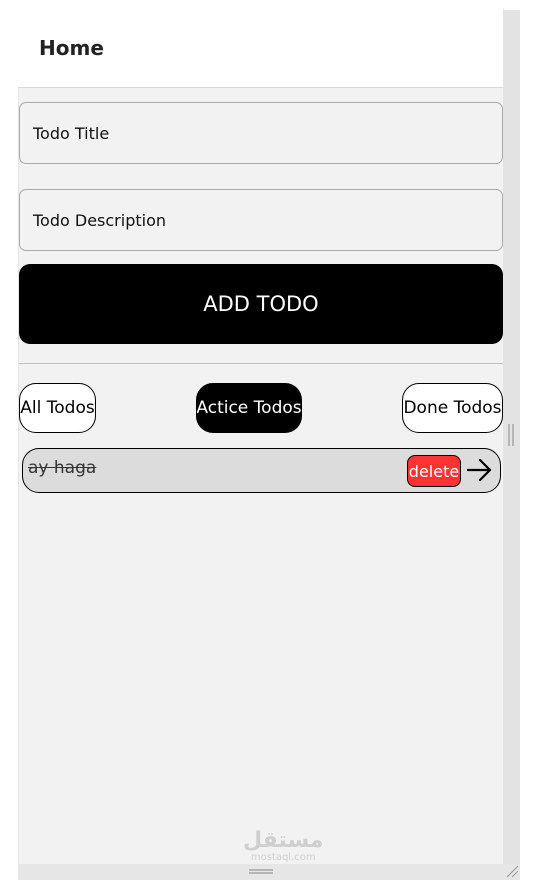 The image size is (552, 880). I want to click on watermark-arabic-text: مستقل, so click(283, 840).